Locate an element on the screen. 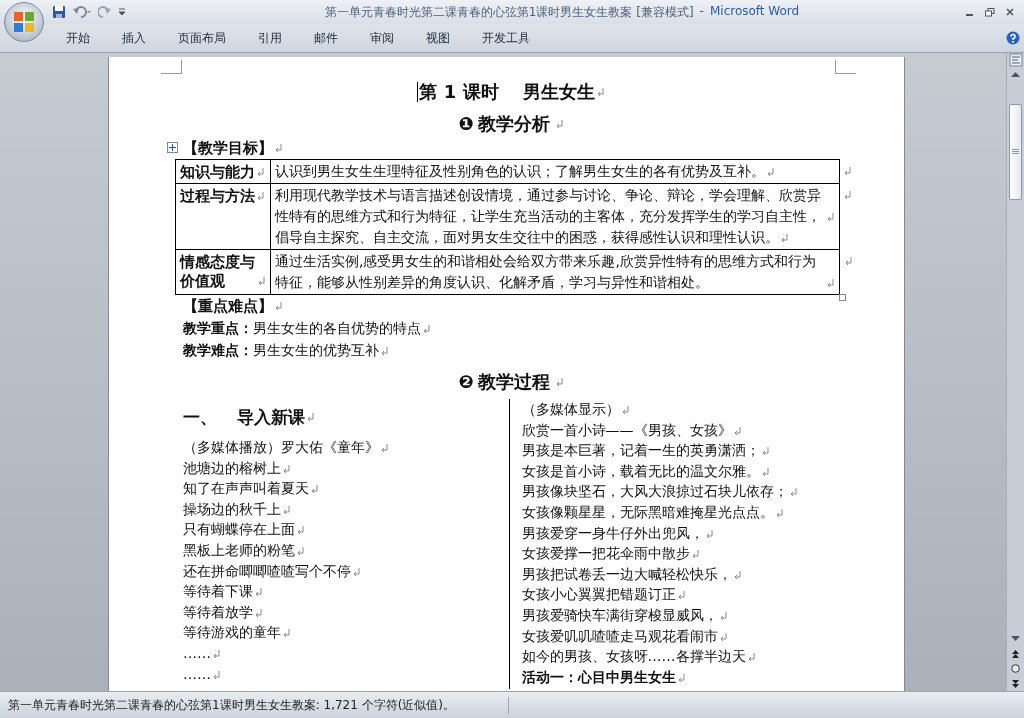  restore-button is located at coordinates (990, 12).